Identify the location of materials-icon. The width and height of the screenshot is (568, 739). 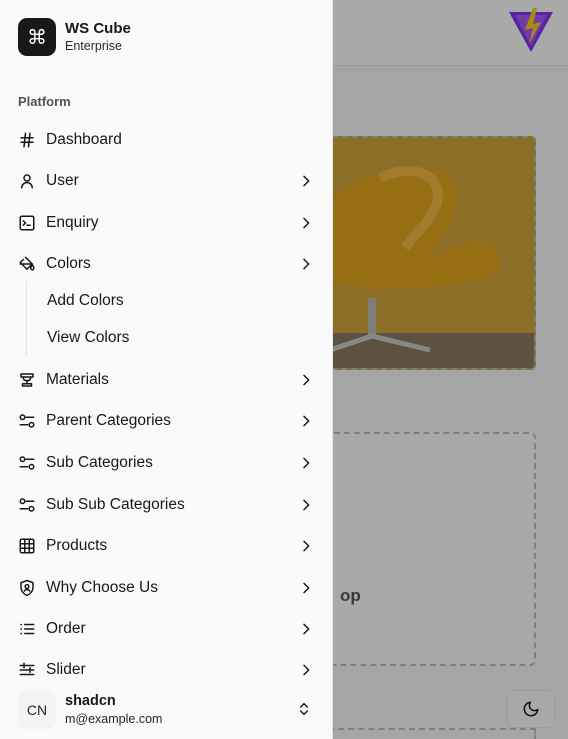
(27, 380).